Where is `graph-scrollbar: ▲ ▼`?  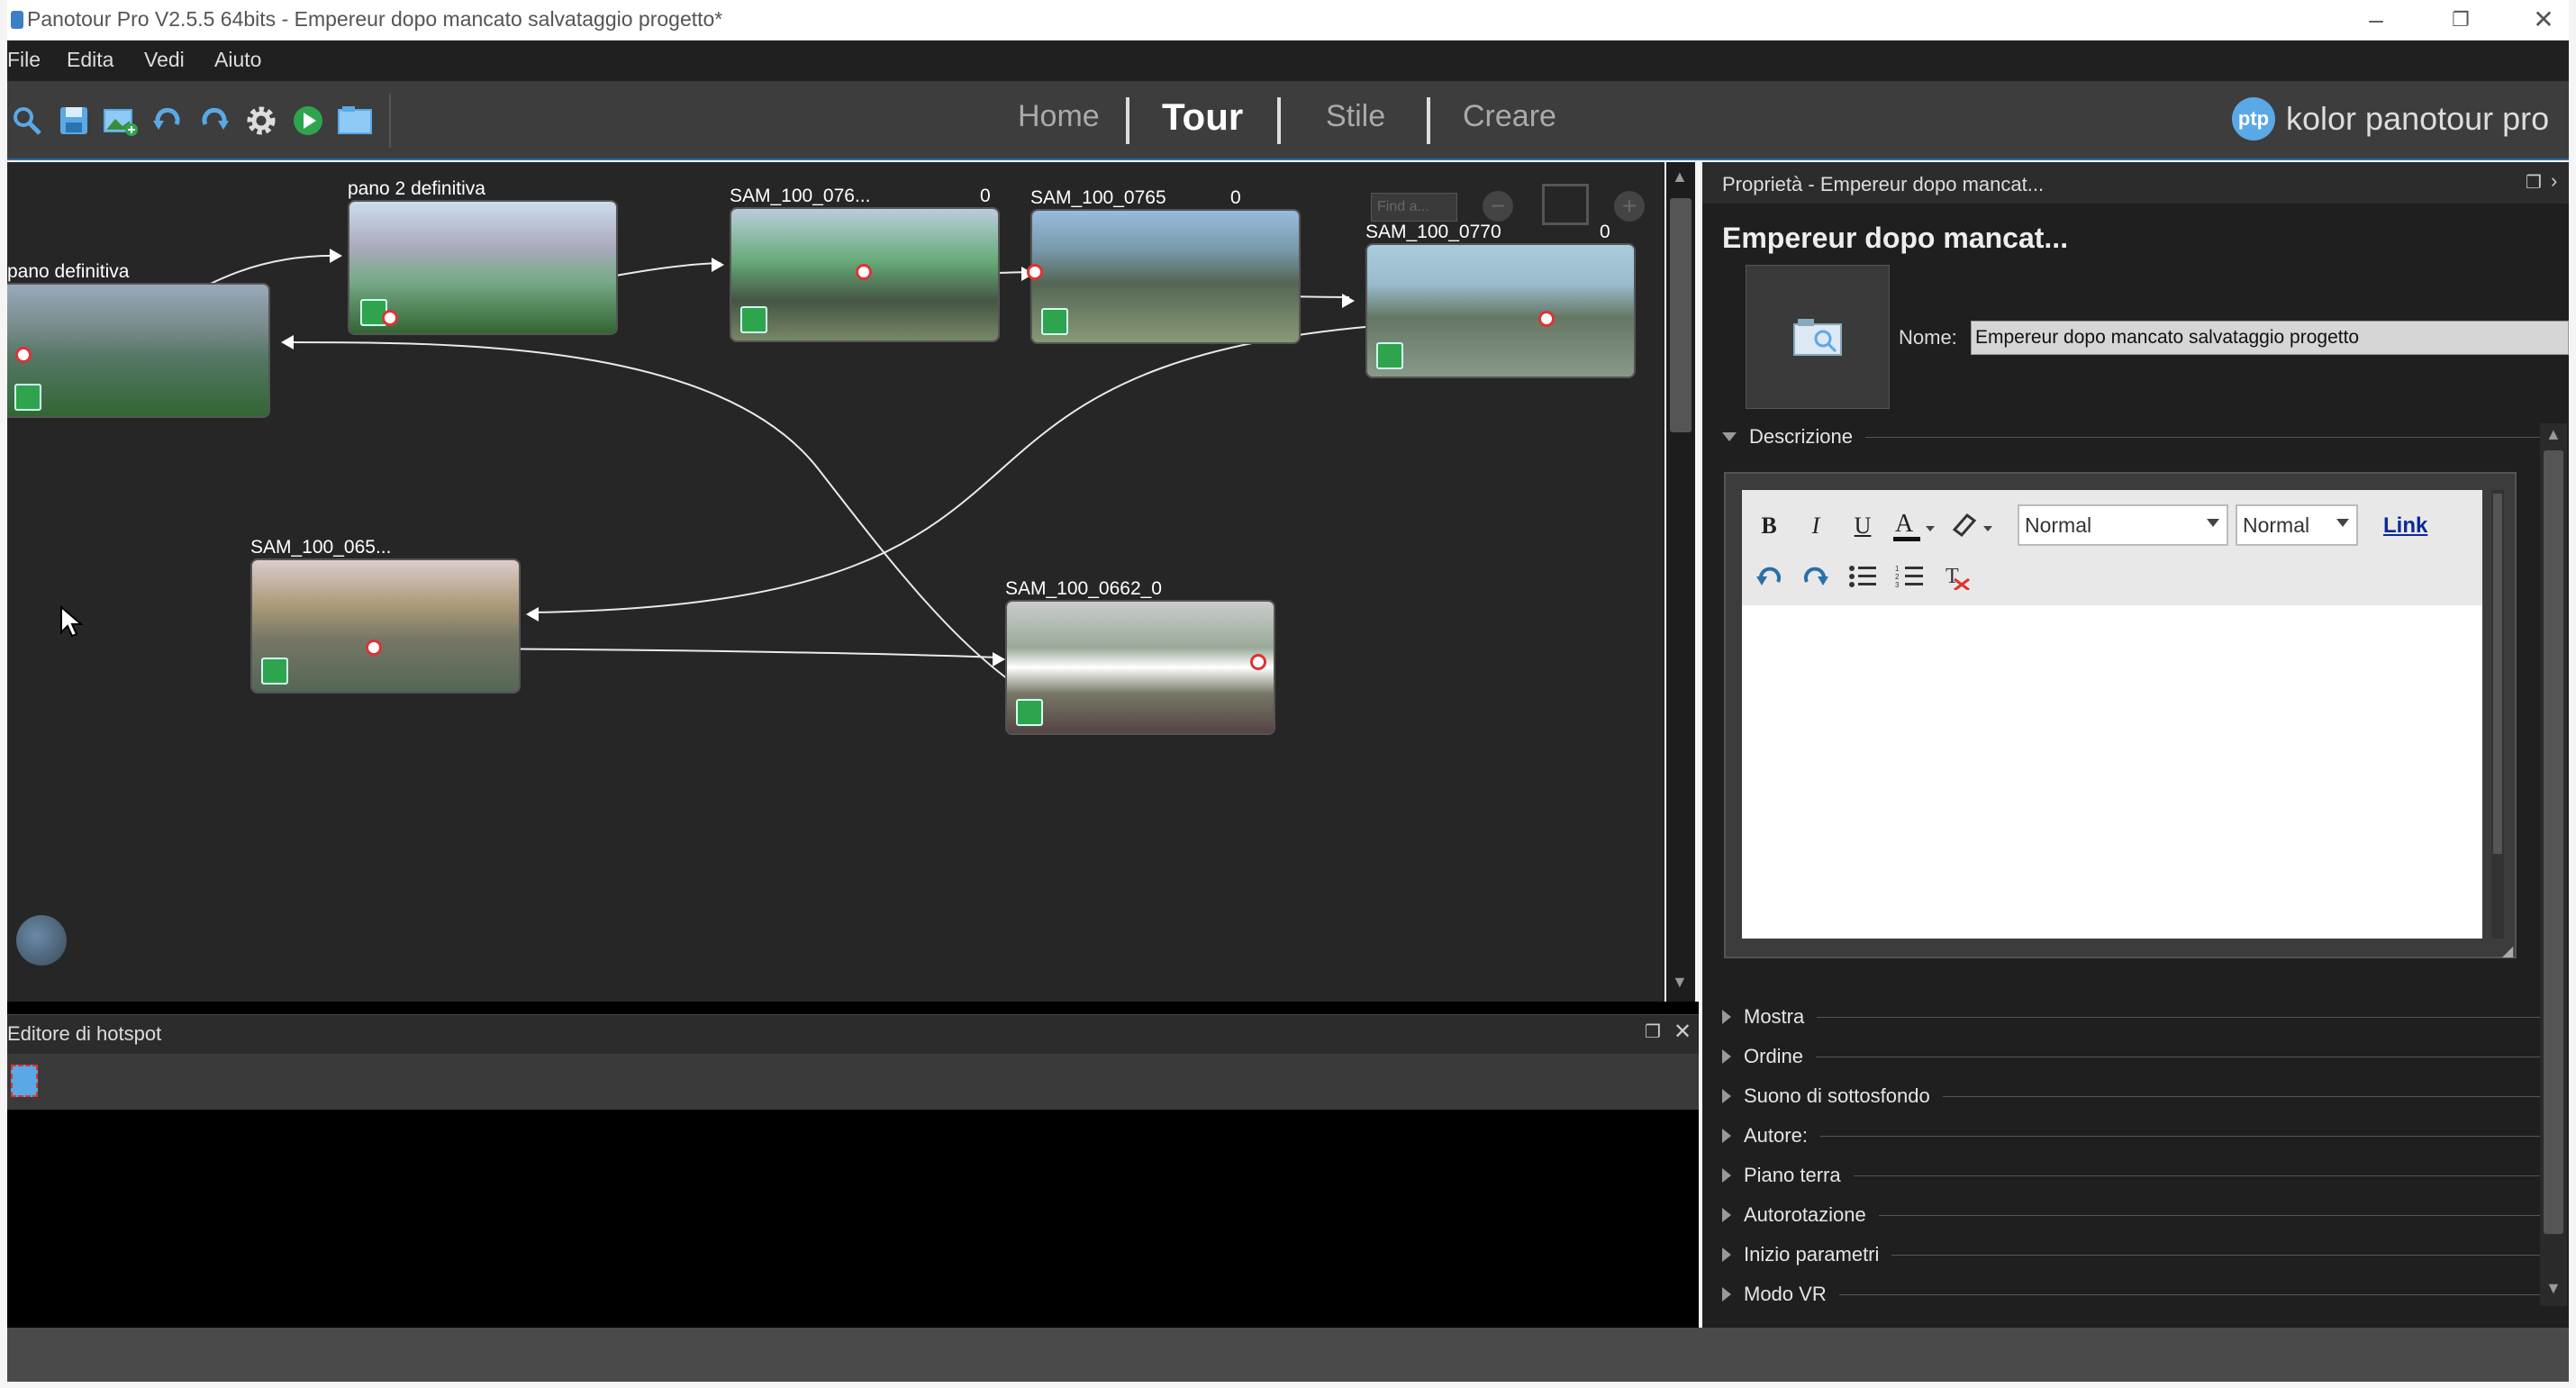
graph-scrollbar: ▲ ▼ is located at coordinates (1681, 582).